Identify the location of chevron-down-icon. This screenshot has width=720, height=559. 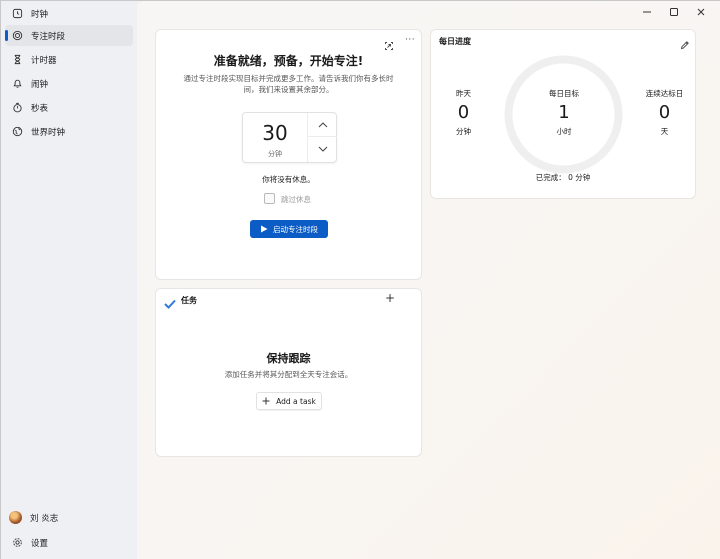
(322, 149).